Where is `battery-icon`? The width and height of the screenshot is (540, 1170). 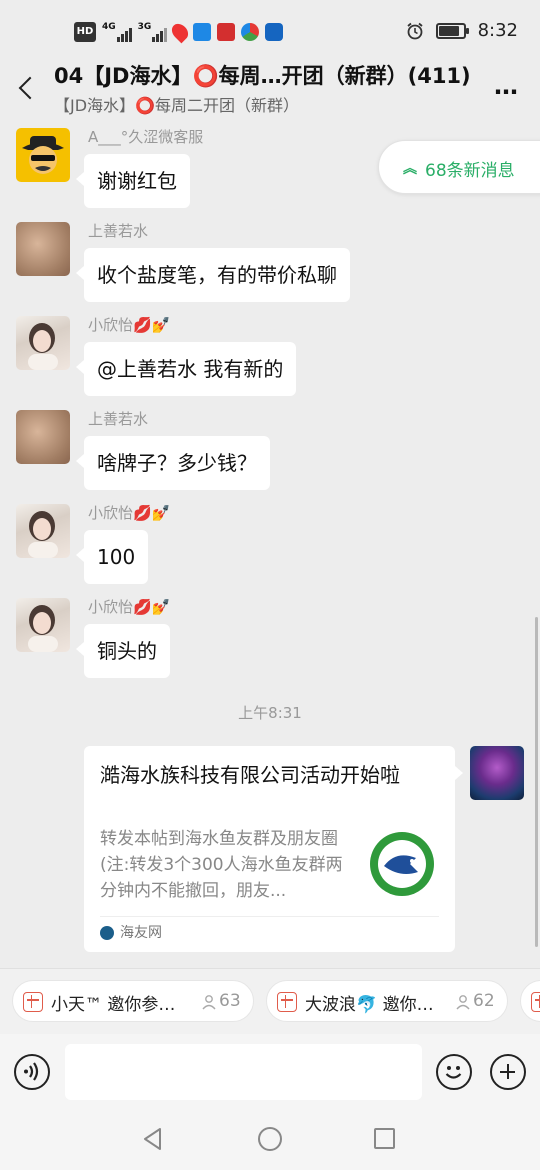
battery-icon is located at coordinates (452, 30).